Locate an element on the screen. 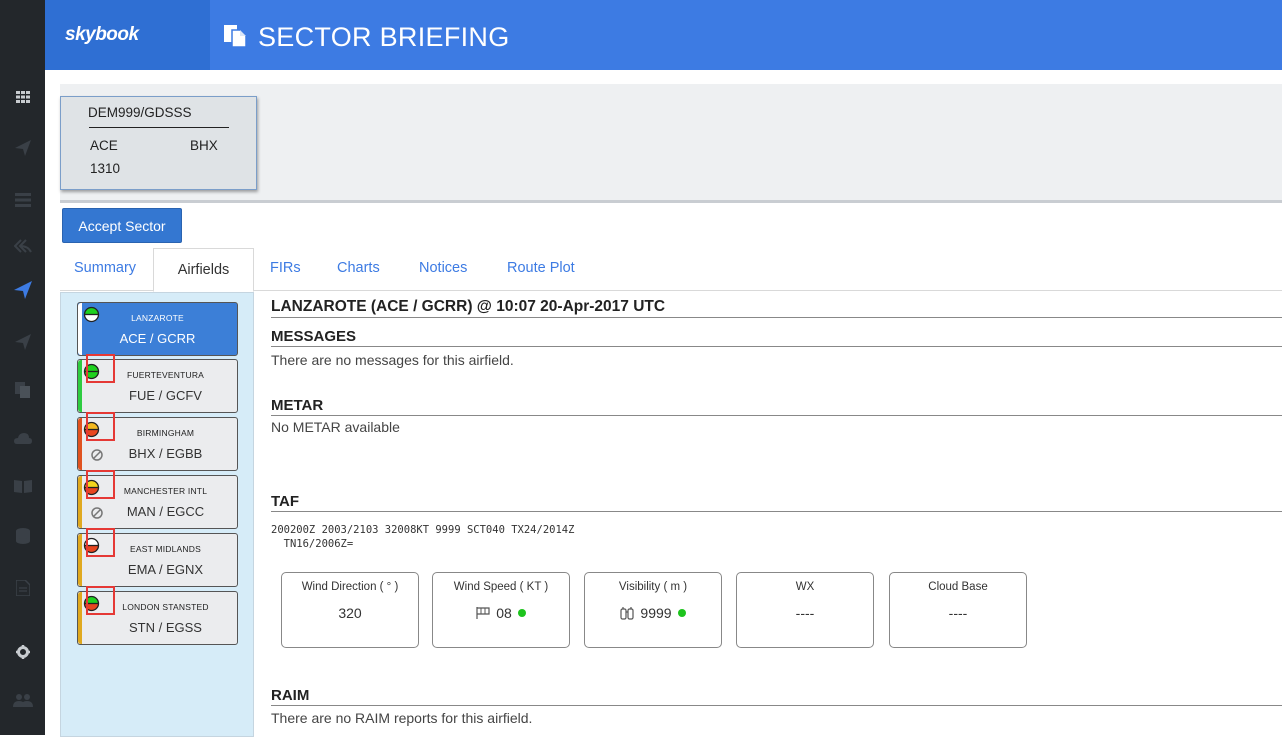 This screenshot has height=737, width=1282. airfield-card-fue: FUERTEVENTURA FUE / GCFV is located at coordinates (157, 383).